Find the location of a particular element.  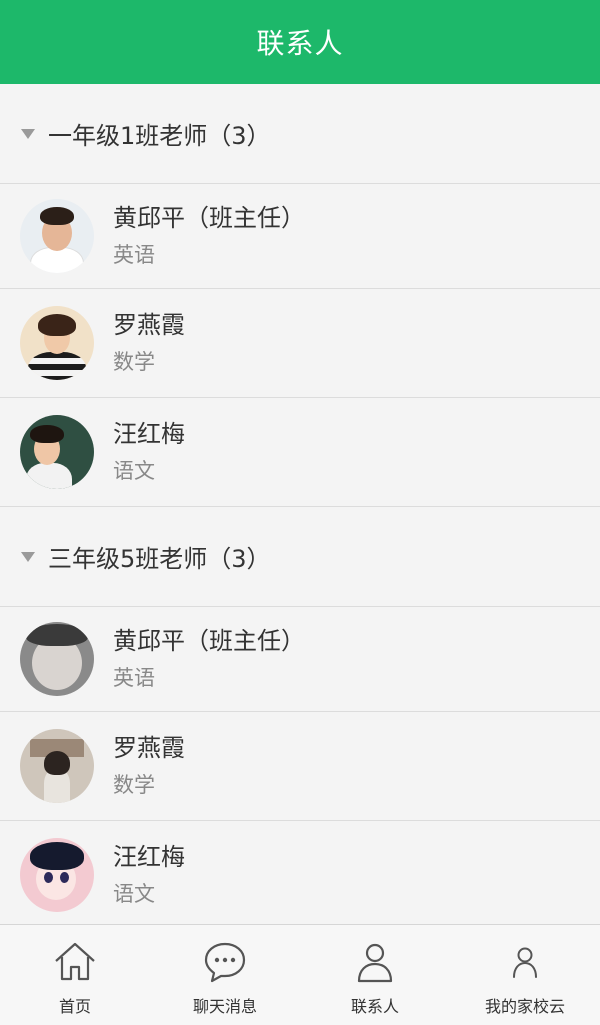

home-icon is located at coordinates (75, 961).